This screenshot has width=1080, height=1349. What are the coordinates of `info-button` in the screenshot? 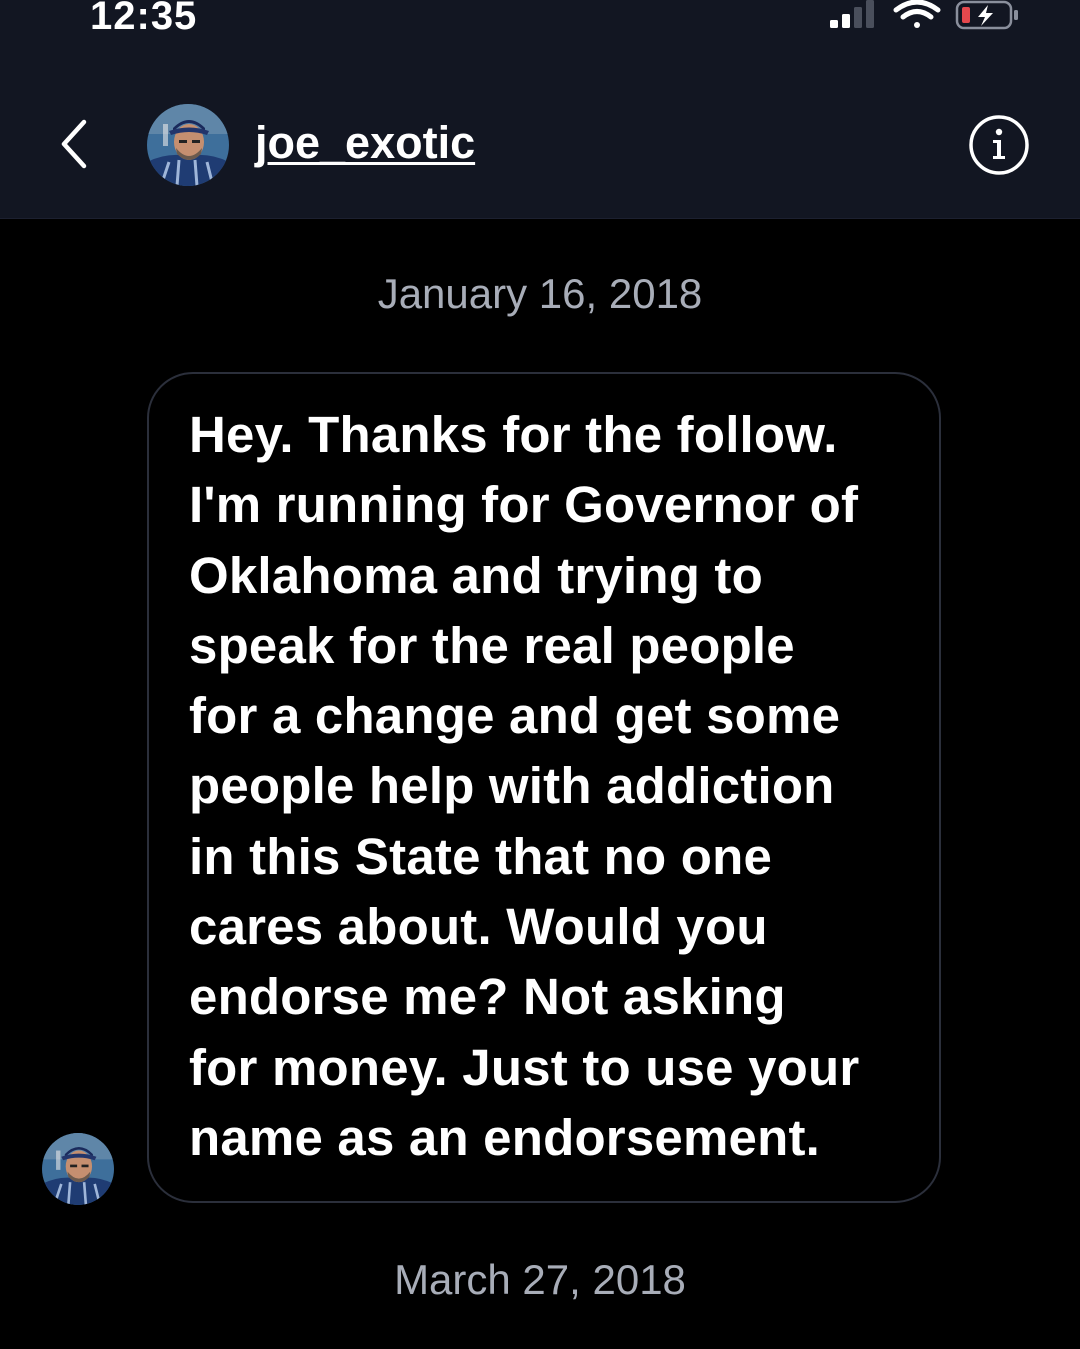 It's located at (999, 145).